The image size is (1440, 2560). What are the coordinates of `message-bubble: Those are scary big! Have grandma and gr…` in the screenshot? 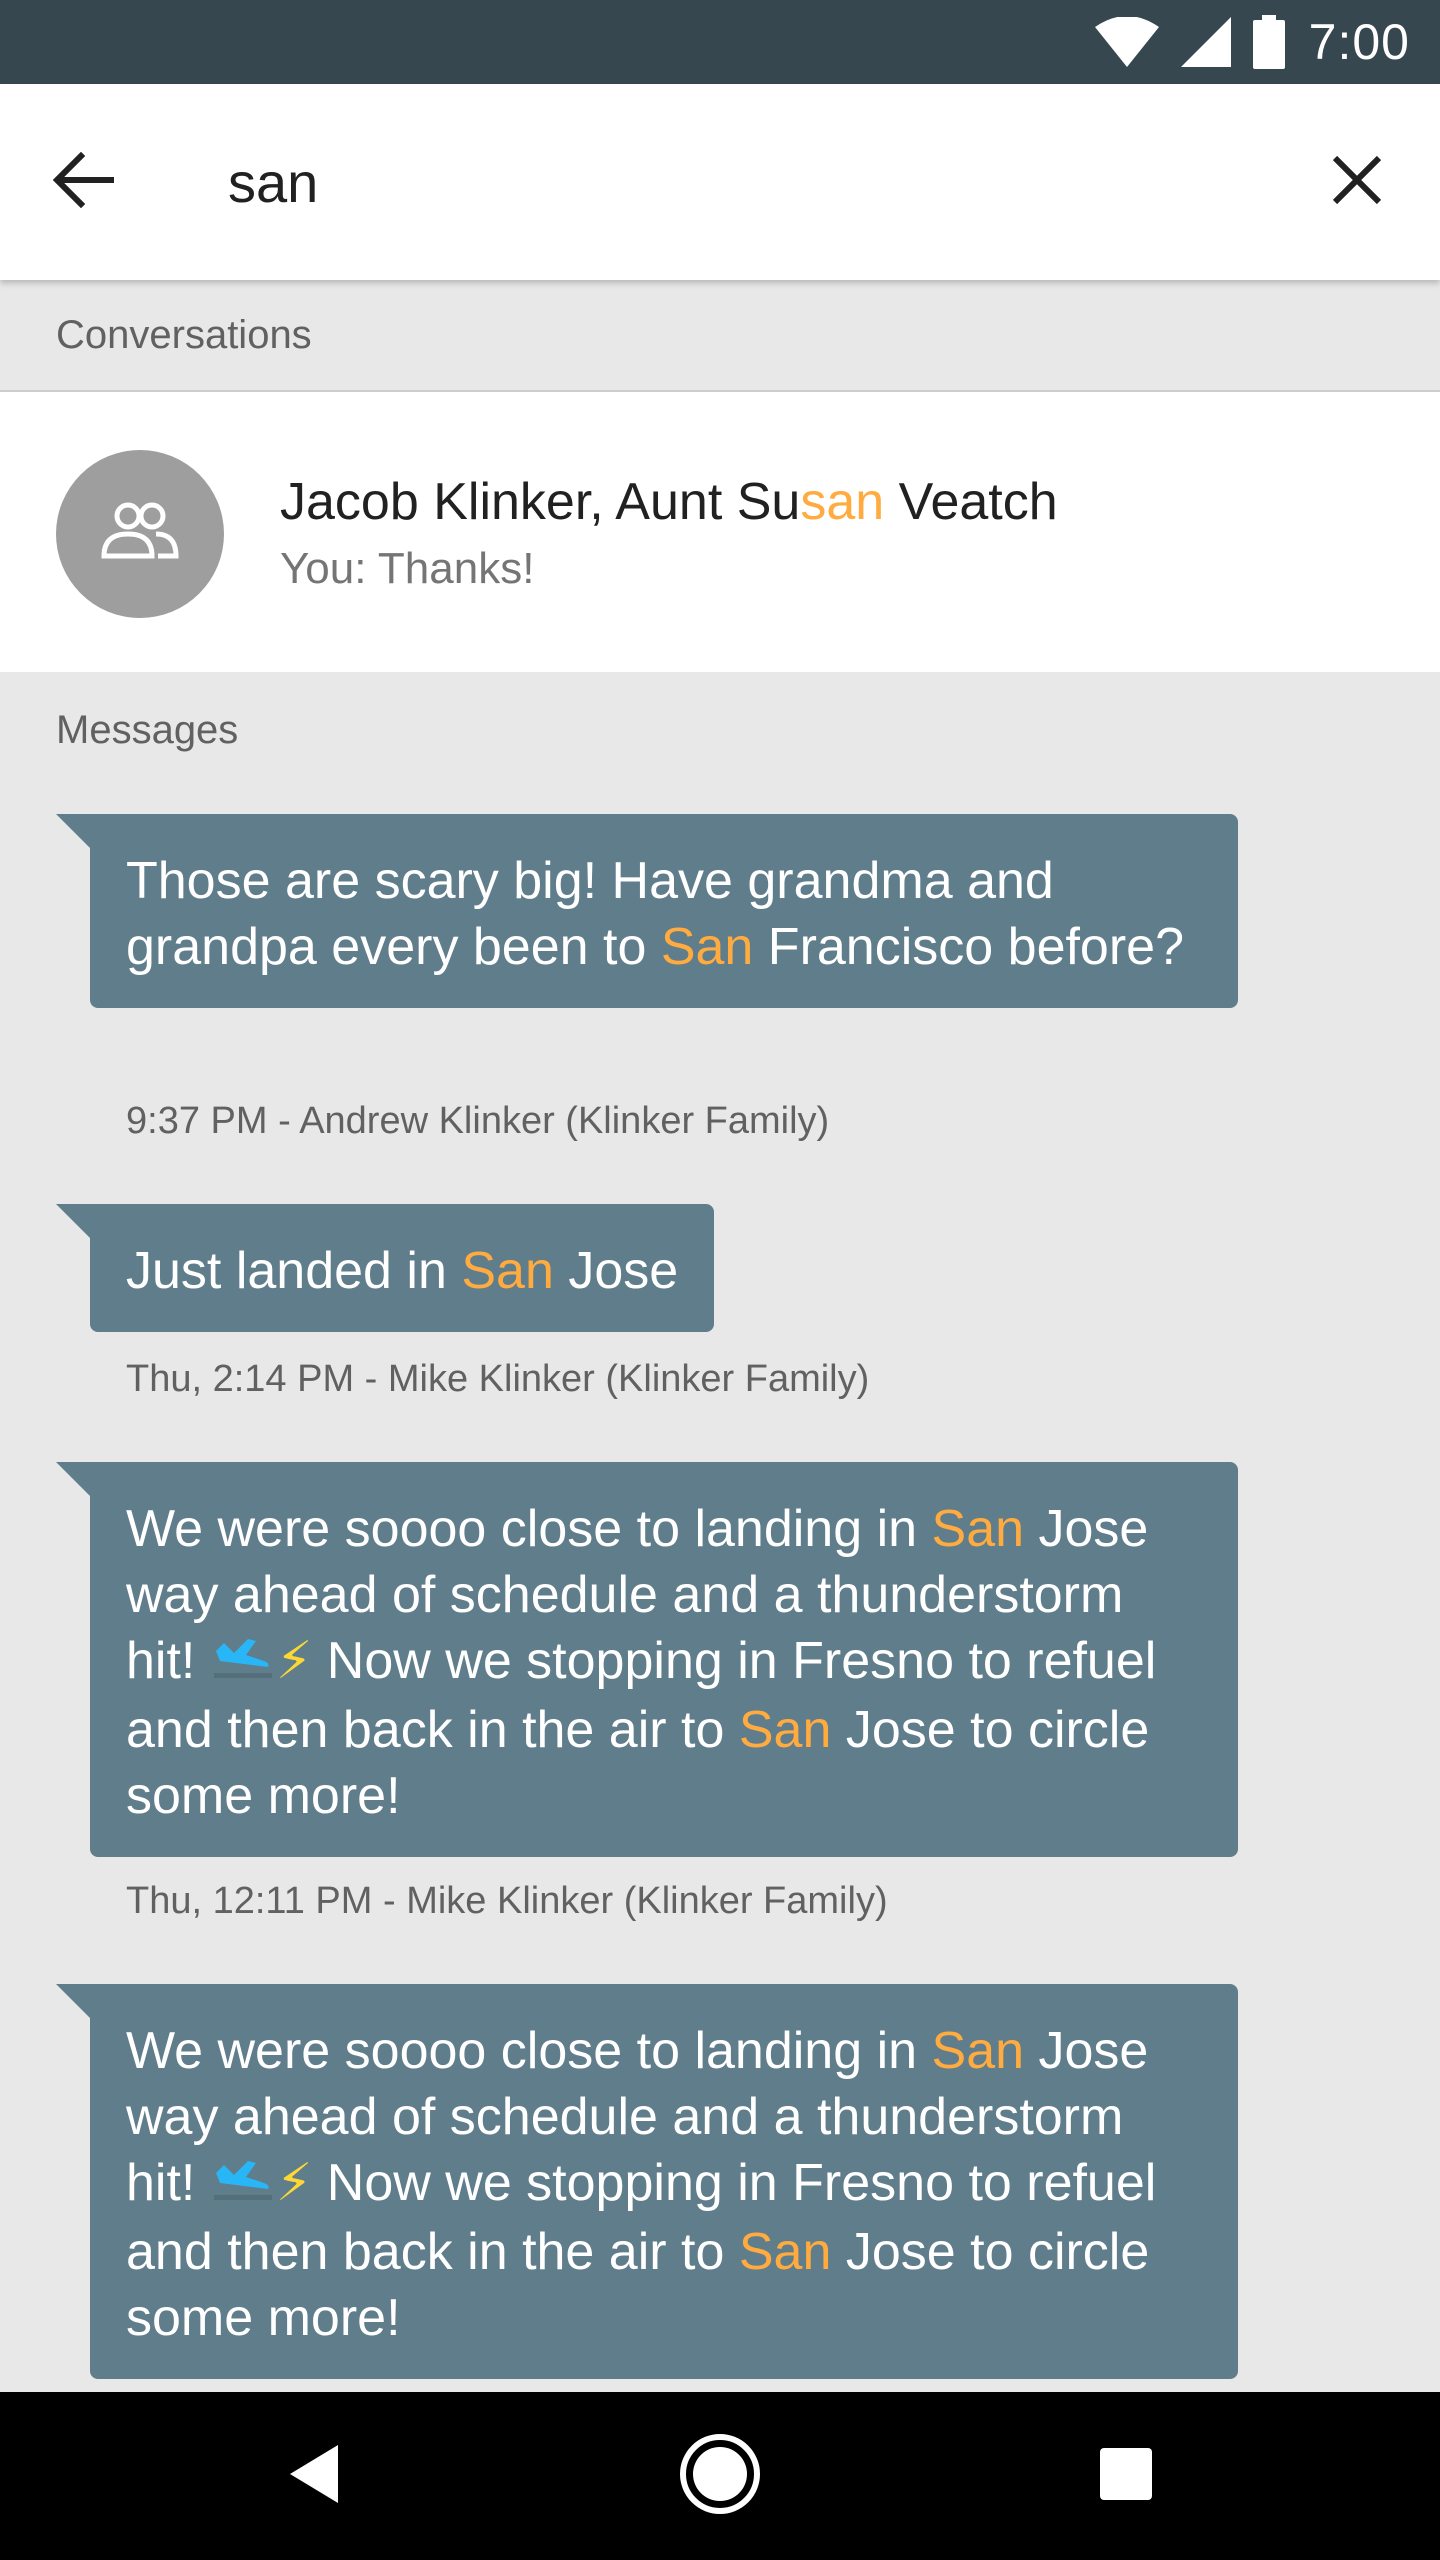 It's located at (647, 911).